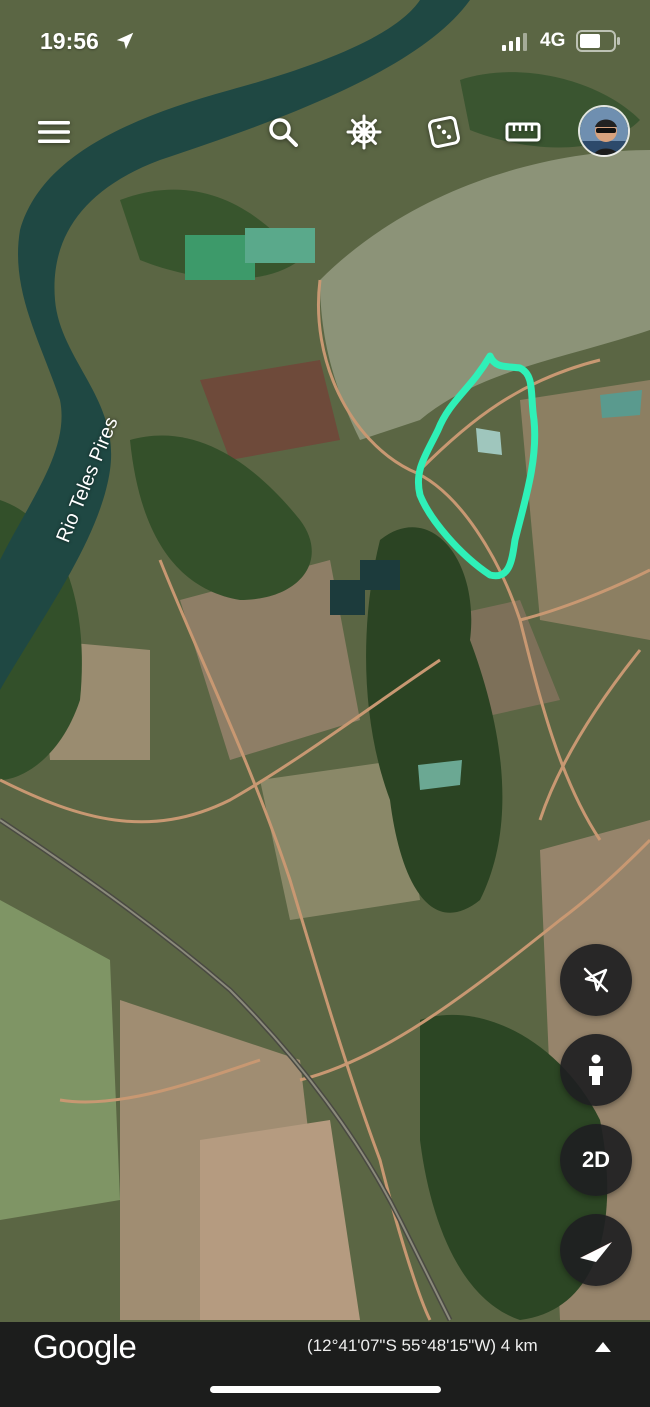 This screenshot has height=1407, width=650. I want to click on street-view-button, so click(596, 1070).